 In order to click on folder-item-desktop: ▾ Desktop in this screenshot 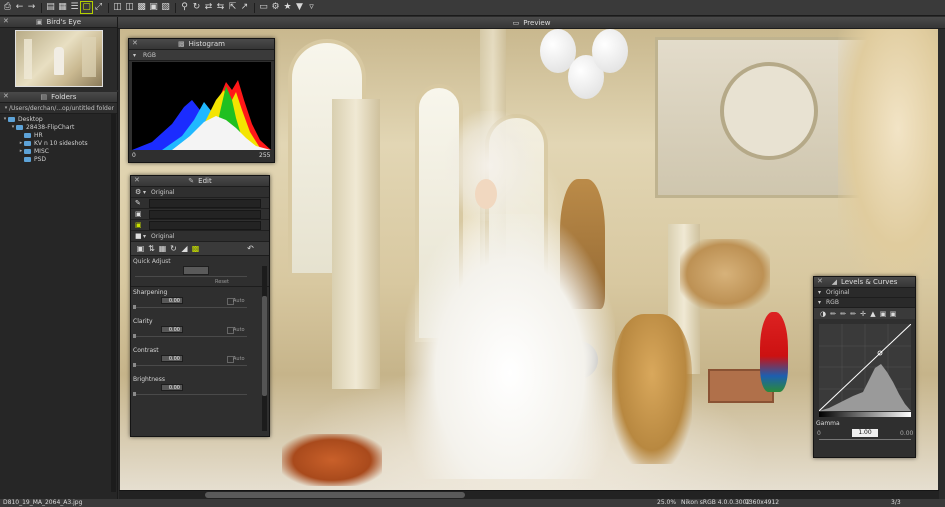, I will do `click(58, 119)`.